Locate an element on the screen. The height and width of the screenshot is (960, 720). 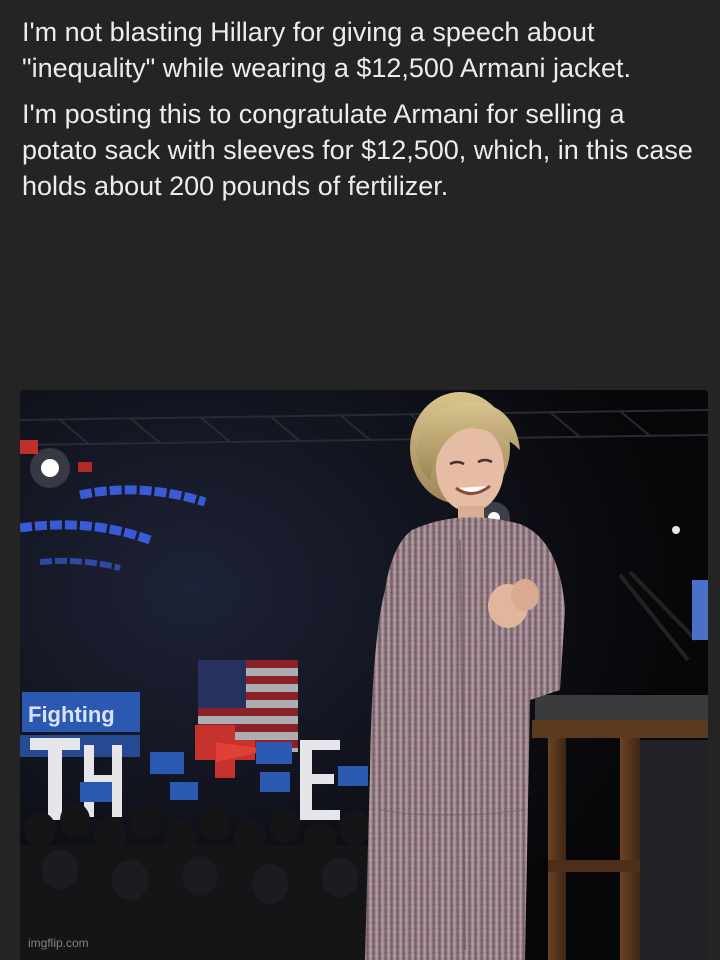
fighting-sign-text: Fighting is located at coordinates (71, 714).